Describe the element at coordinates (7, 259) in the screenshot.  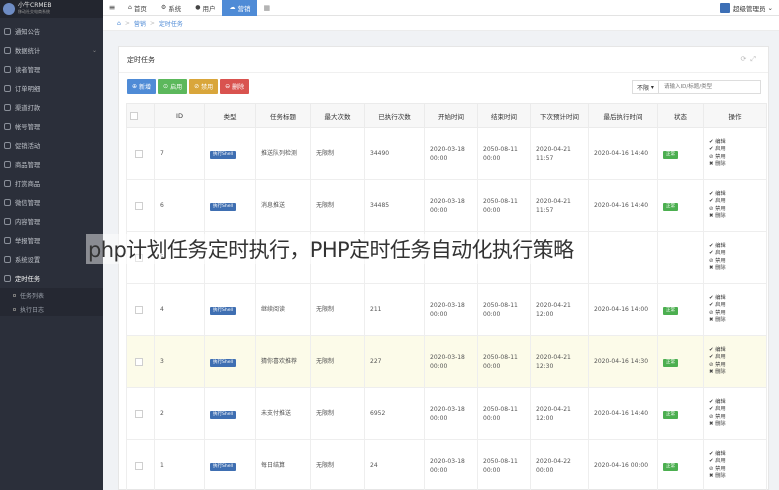
I see `gear-icon` at that location.